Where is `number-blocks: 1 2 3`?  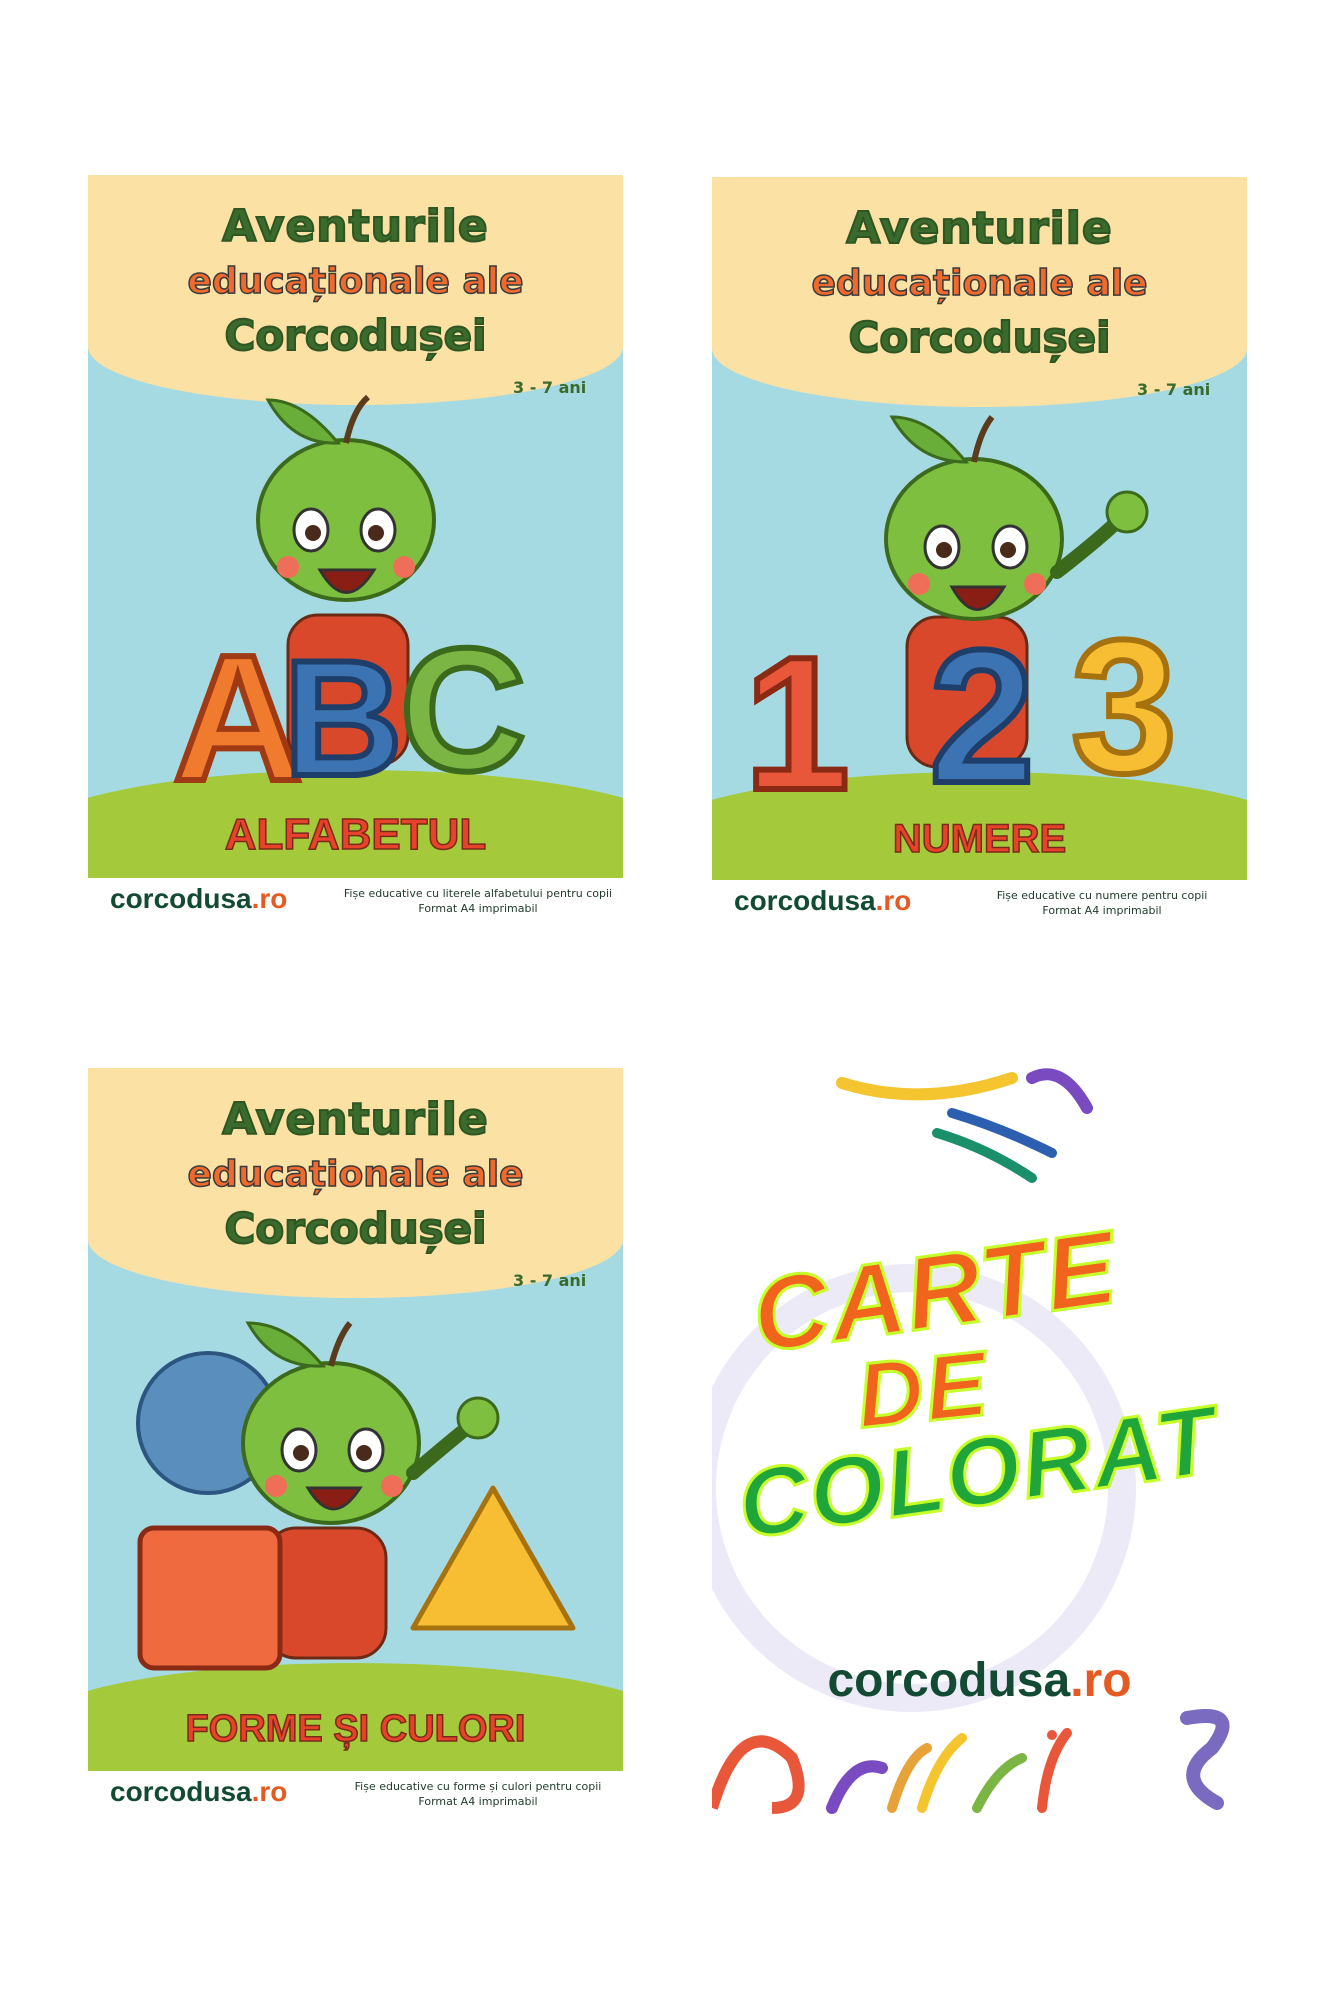 number-blocks: 1 2 3 is located at coordinates (960, 715).